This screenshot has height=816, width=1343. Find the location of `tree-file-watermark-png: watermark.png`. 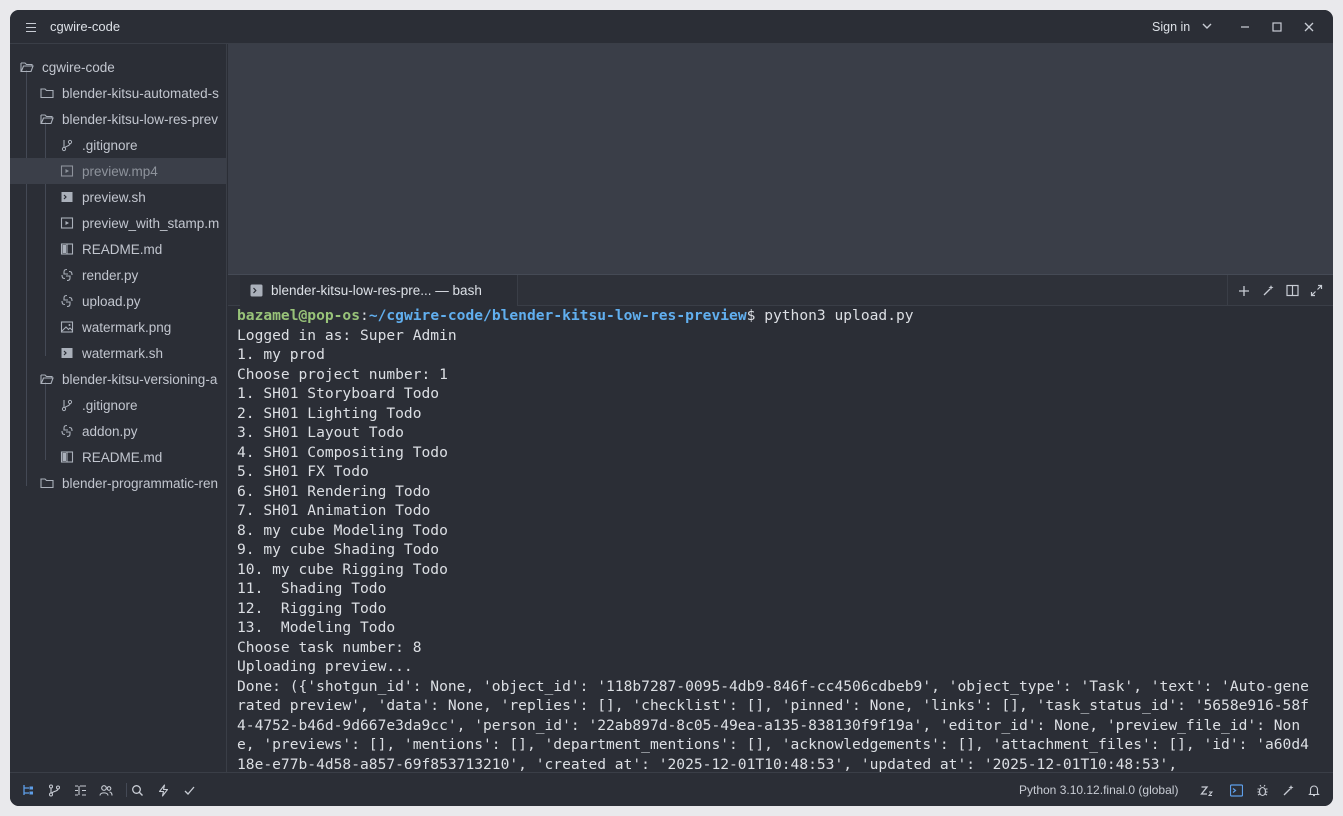

tree-file-watermark-png: watermark.png is located at coordinates (118, 327).